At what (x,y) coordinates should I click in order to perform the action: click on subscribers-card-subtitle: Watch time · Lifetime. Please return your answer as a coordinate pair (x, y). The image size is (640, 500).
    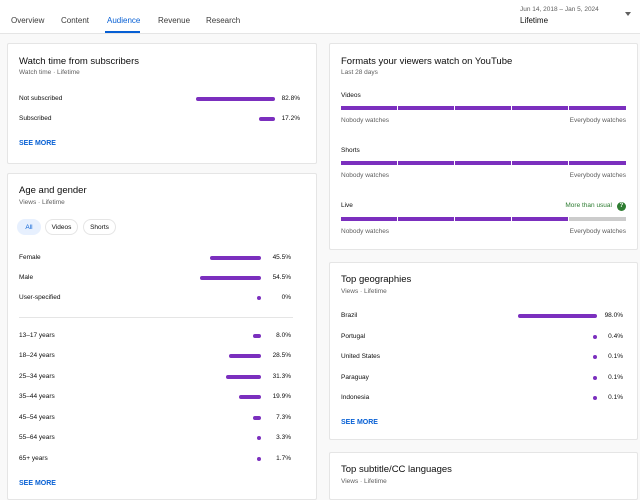
    Looking at the image, I should click on (49, 72).